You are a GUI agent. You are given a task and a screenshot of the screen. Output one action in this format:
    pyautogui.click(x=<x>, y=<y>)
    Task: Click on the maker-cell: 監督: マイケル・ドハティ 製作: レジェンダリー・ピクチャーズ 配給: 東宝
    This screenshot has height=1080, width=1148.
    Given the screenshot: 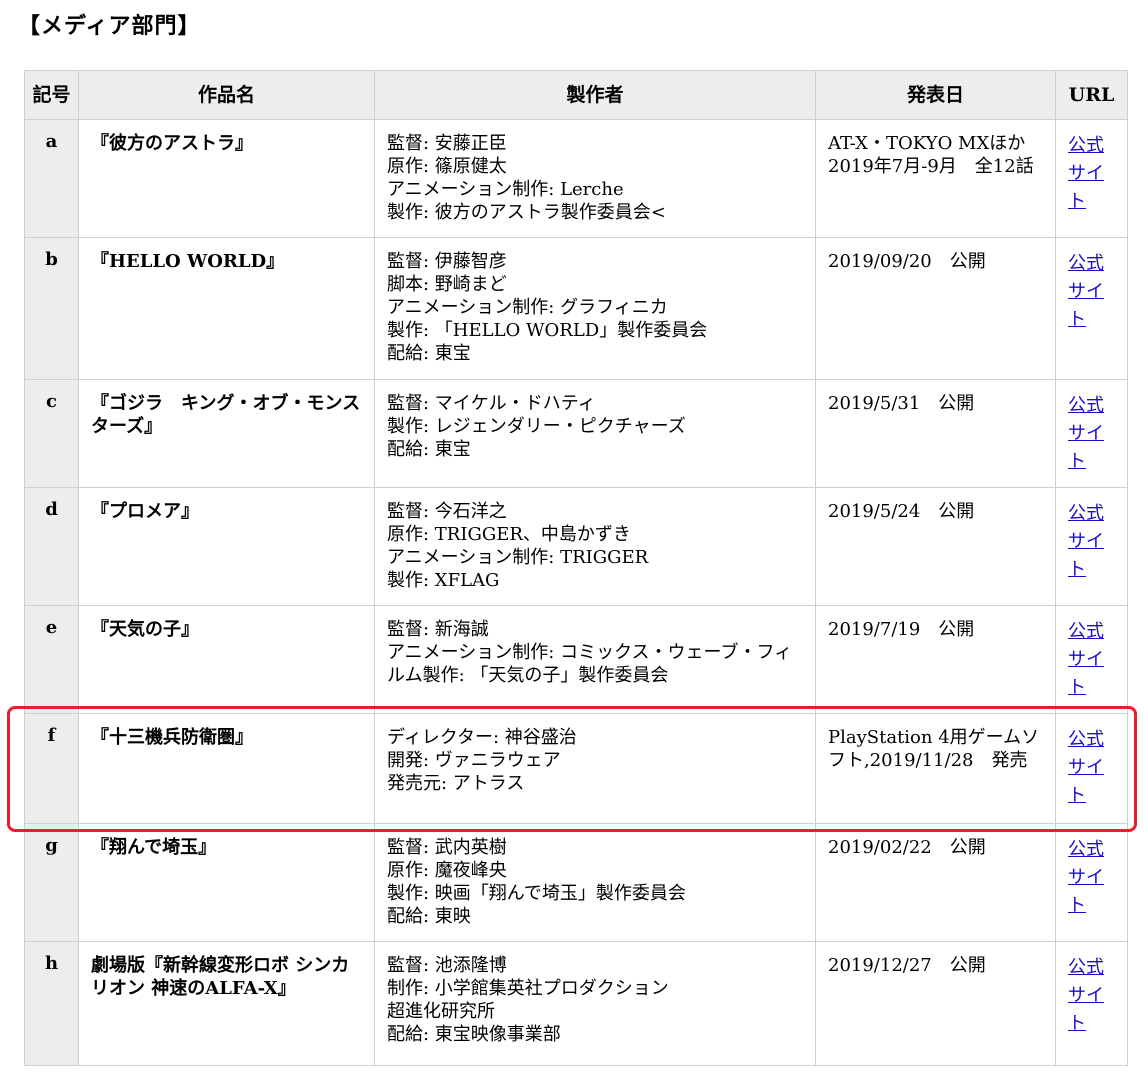 What is the action you would take?
    pyautogui.click(x=595, y=433)
    